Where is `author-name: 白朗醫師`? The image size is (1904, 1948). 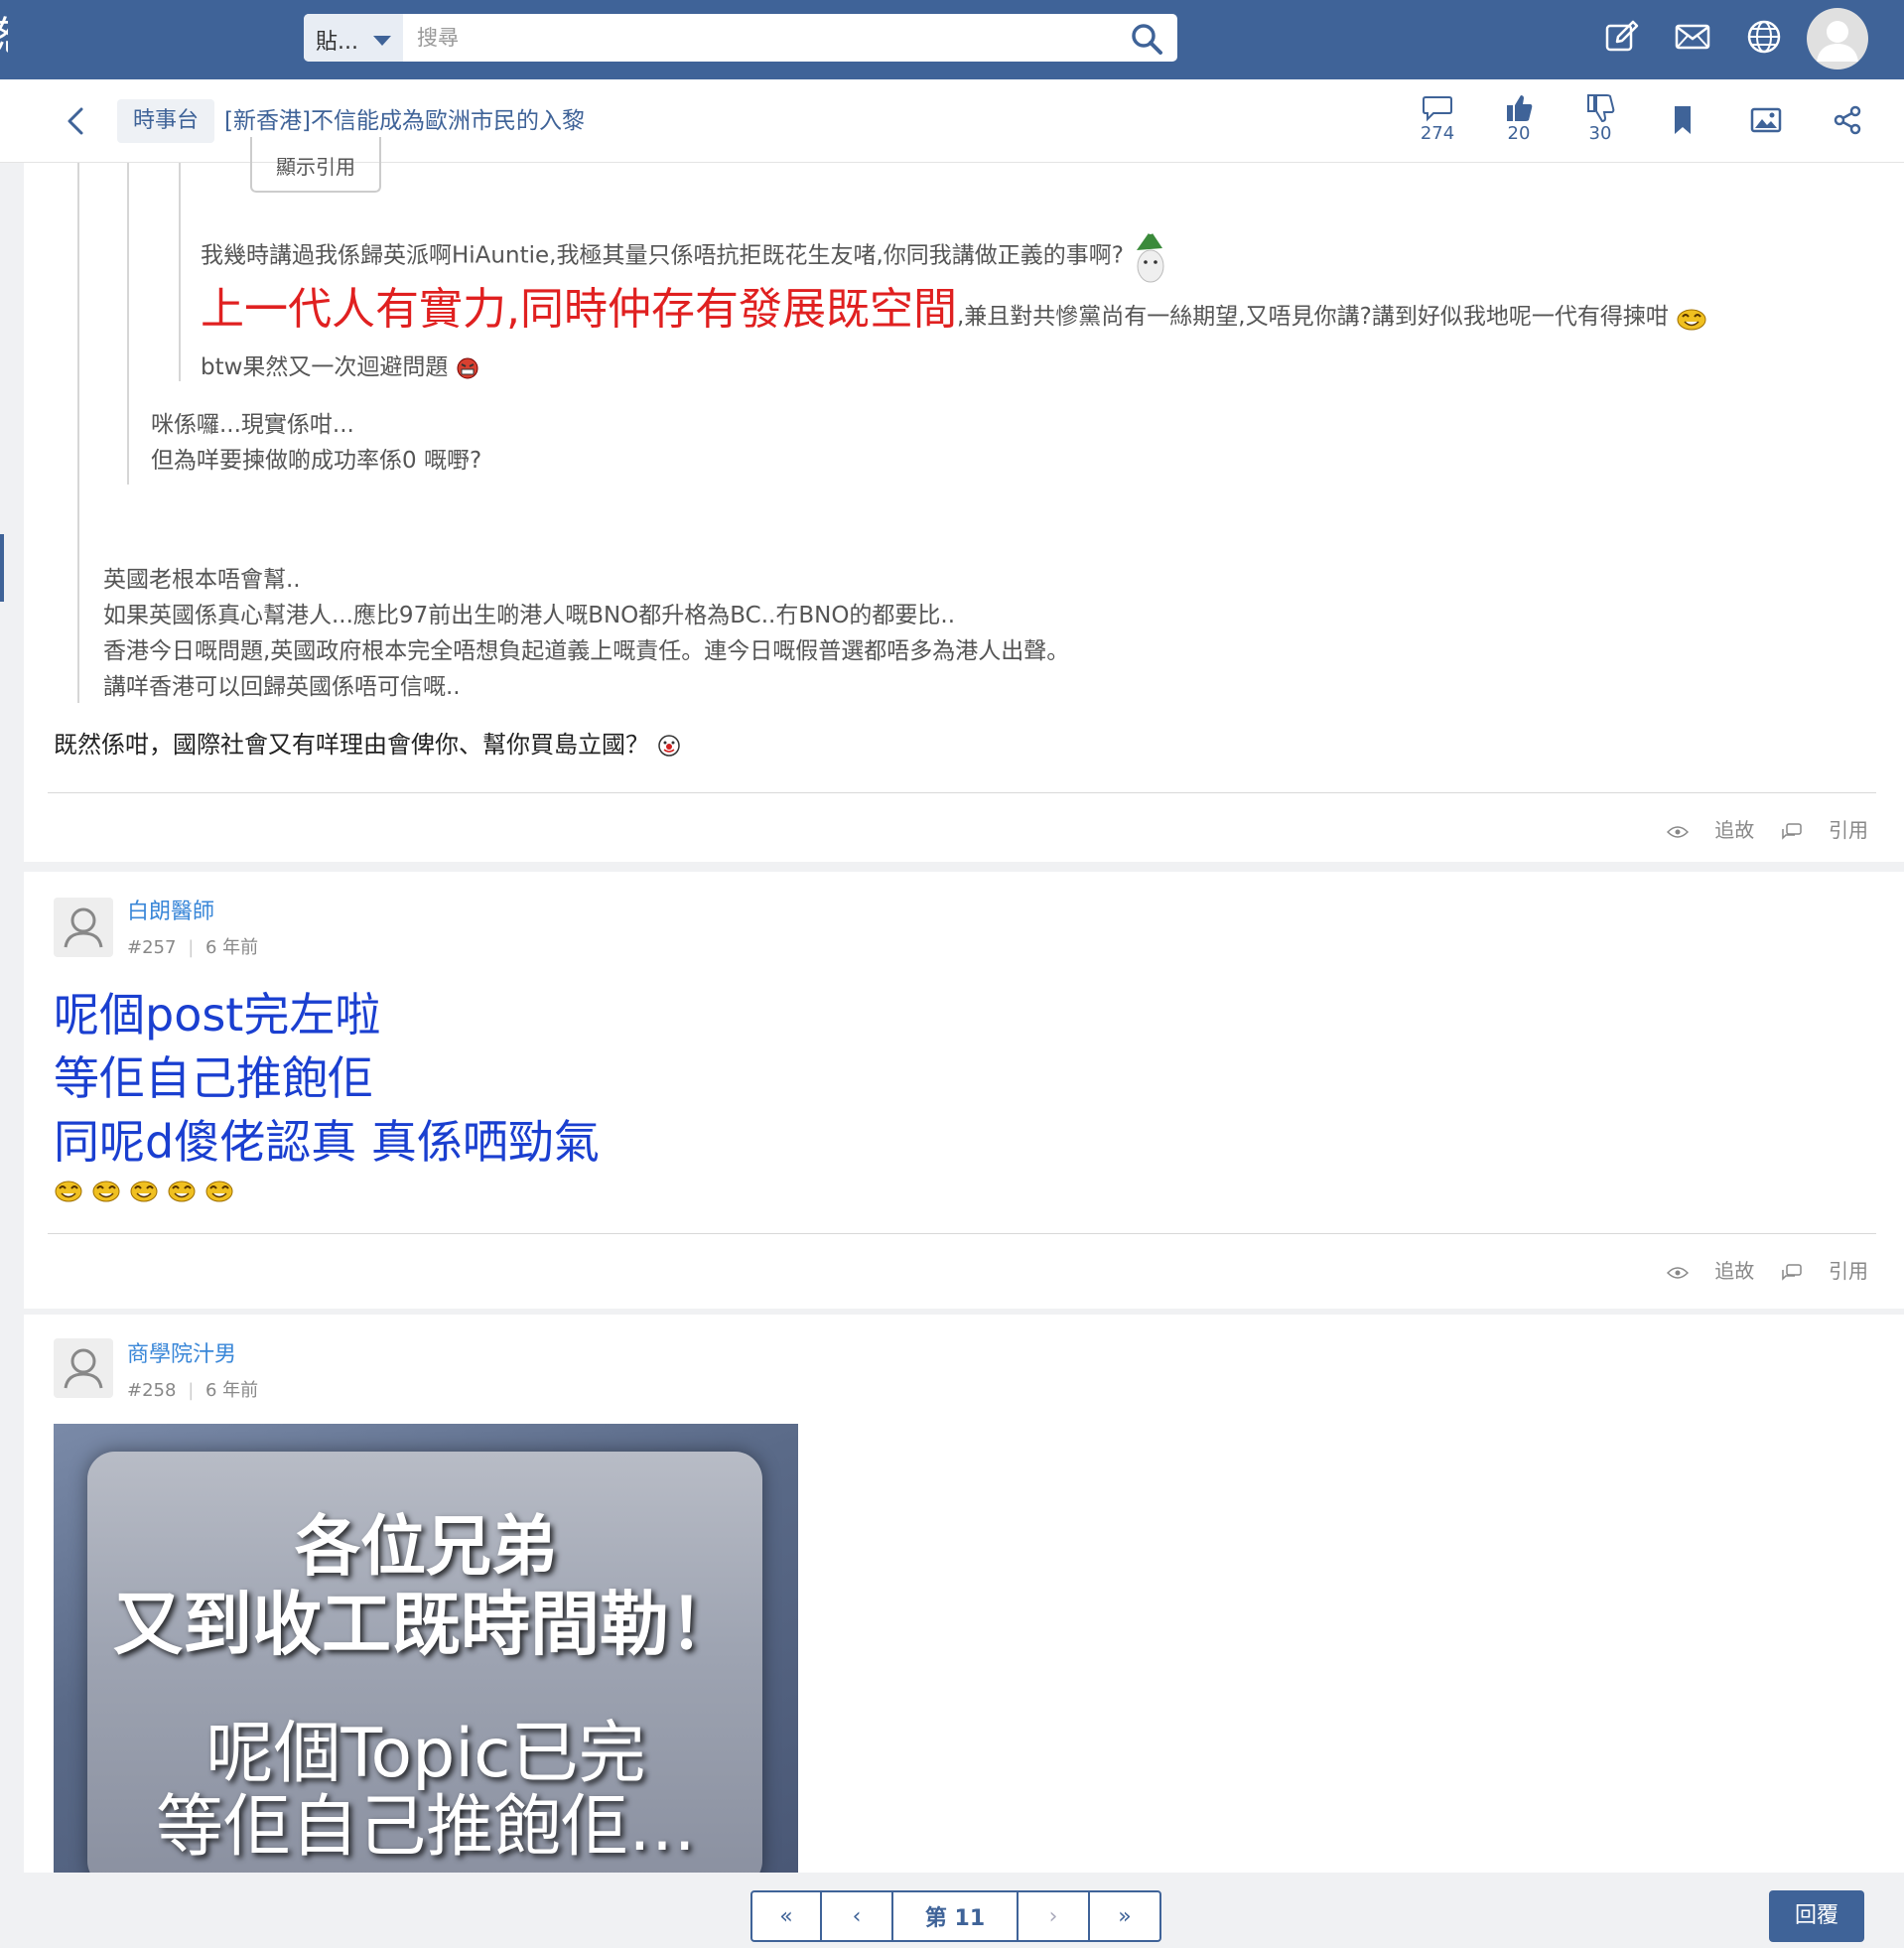
author-name: 白朗醫師 is located at coordinates (170, 909).